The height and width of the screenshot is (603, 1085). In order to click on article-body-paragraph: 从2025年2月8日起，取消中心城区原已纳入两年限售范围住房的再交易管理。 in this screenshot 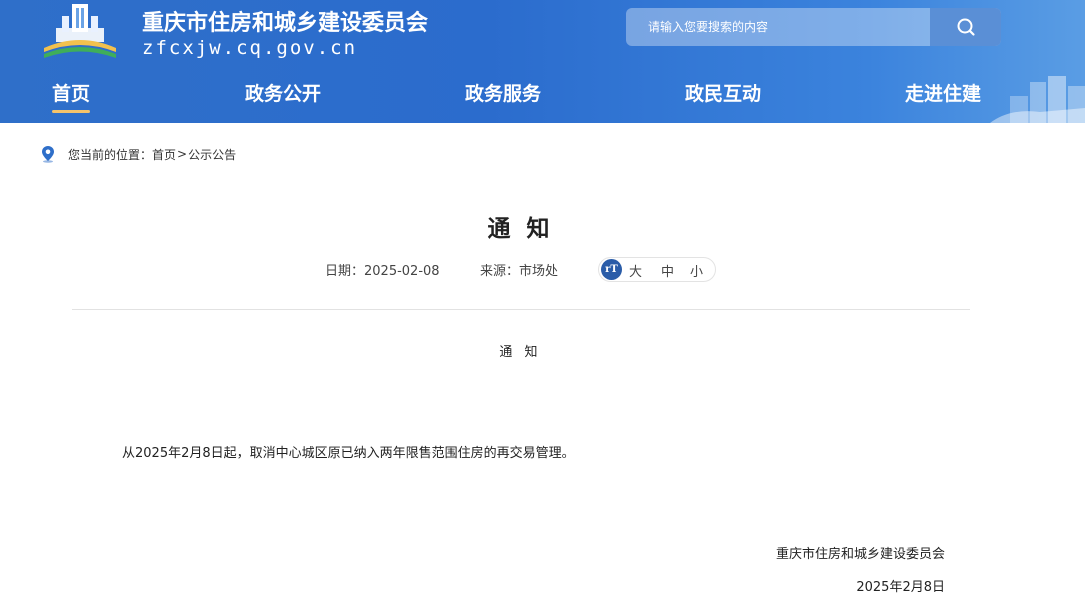, I will do `click(348, 453)`.